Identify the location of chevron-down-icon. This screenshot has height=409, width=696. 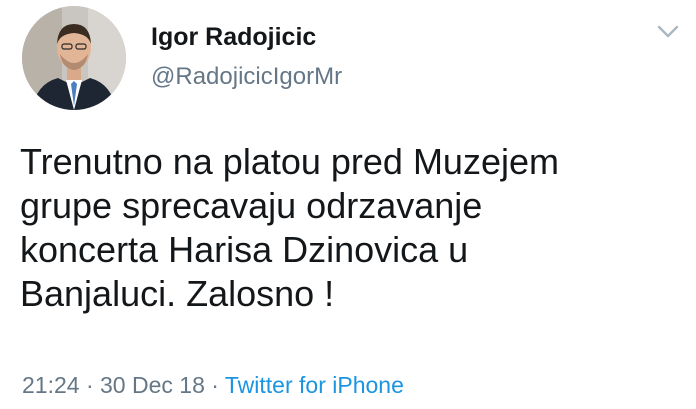
(668, 32).